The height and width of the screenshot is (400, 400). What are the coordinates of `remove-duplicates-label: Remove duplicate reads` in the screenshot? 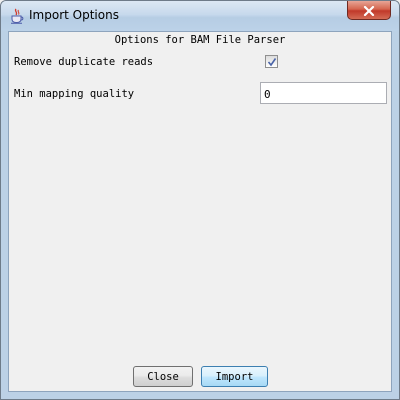 It's located at (84, 62).